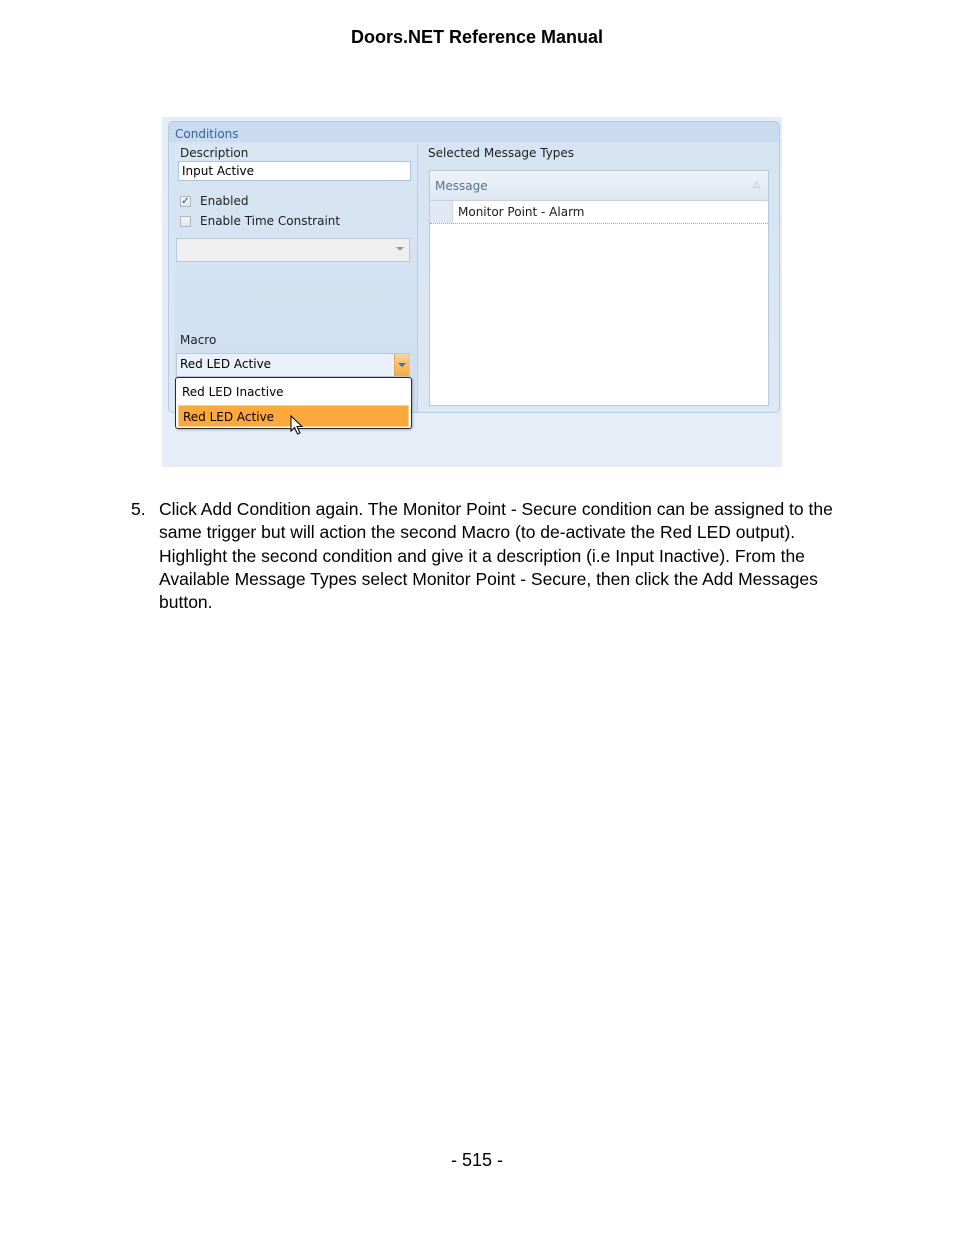 This screenshot has width=954, height=1235. Describe the element at coordinates (138, 509) in the screenshot. I see `step-number: 5.` at that location.